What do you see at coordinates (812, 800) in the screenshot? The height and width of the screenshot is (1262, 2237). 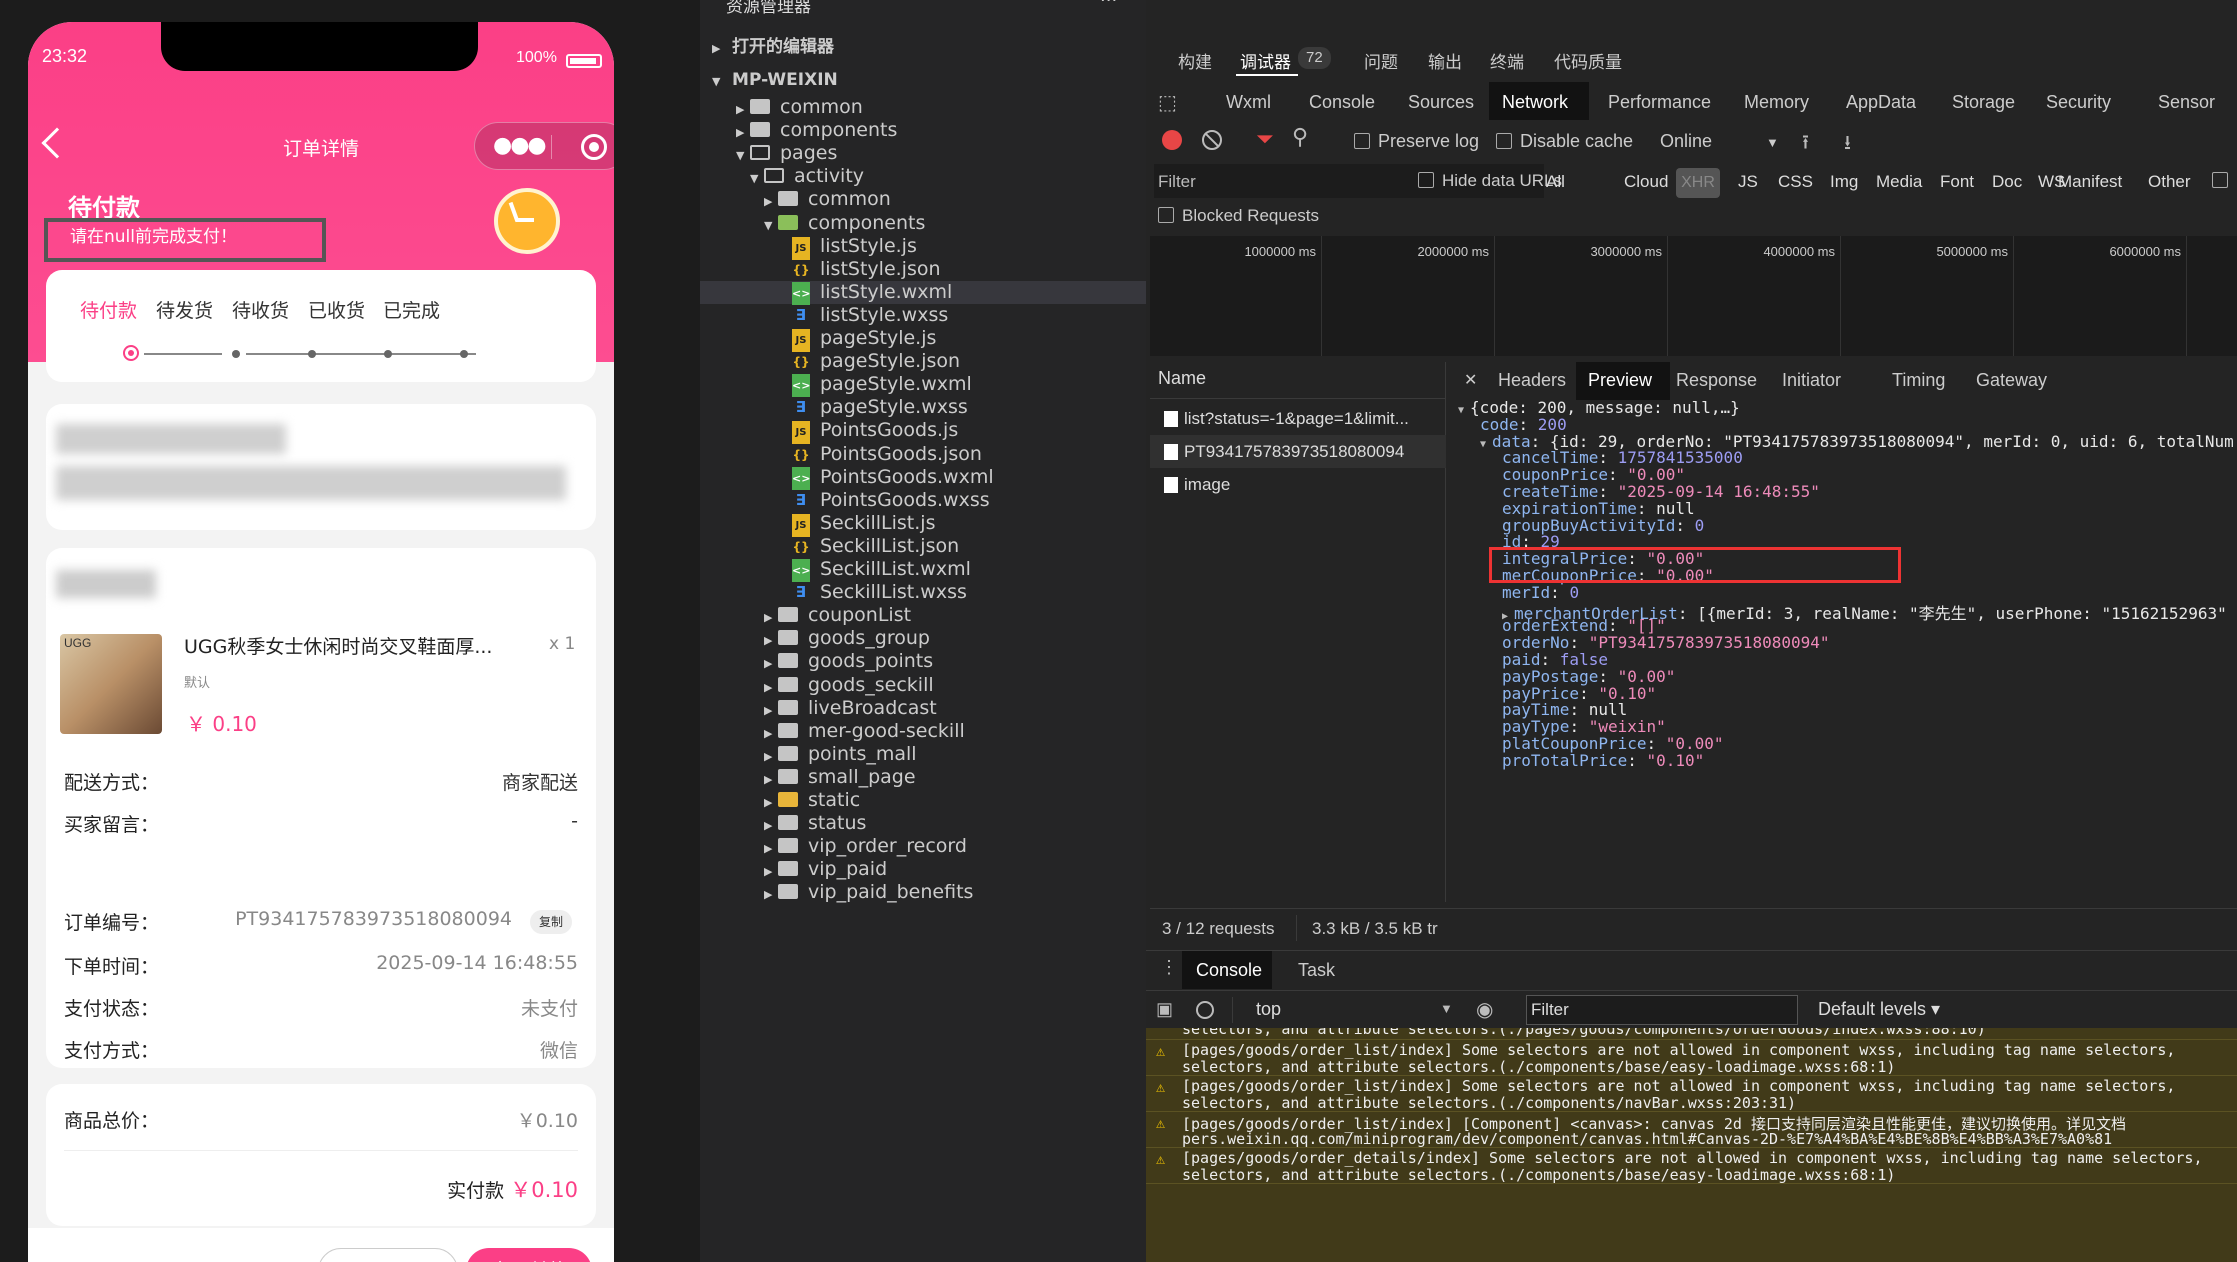 I see `tree-item: ▶ static` at bounding box center [812, 800].